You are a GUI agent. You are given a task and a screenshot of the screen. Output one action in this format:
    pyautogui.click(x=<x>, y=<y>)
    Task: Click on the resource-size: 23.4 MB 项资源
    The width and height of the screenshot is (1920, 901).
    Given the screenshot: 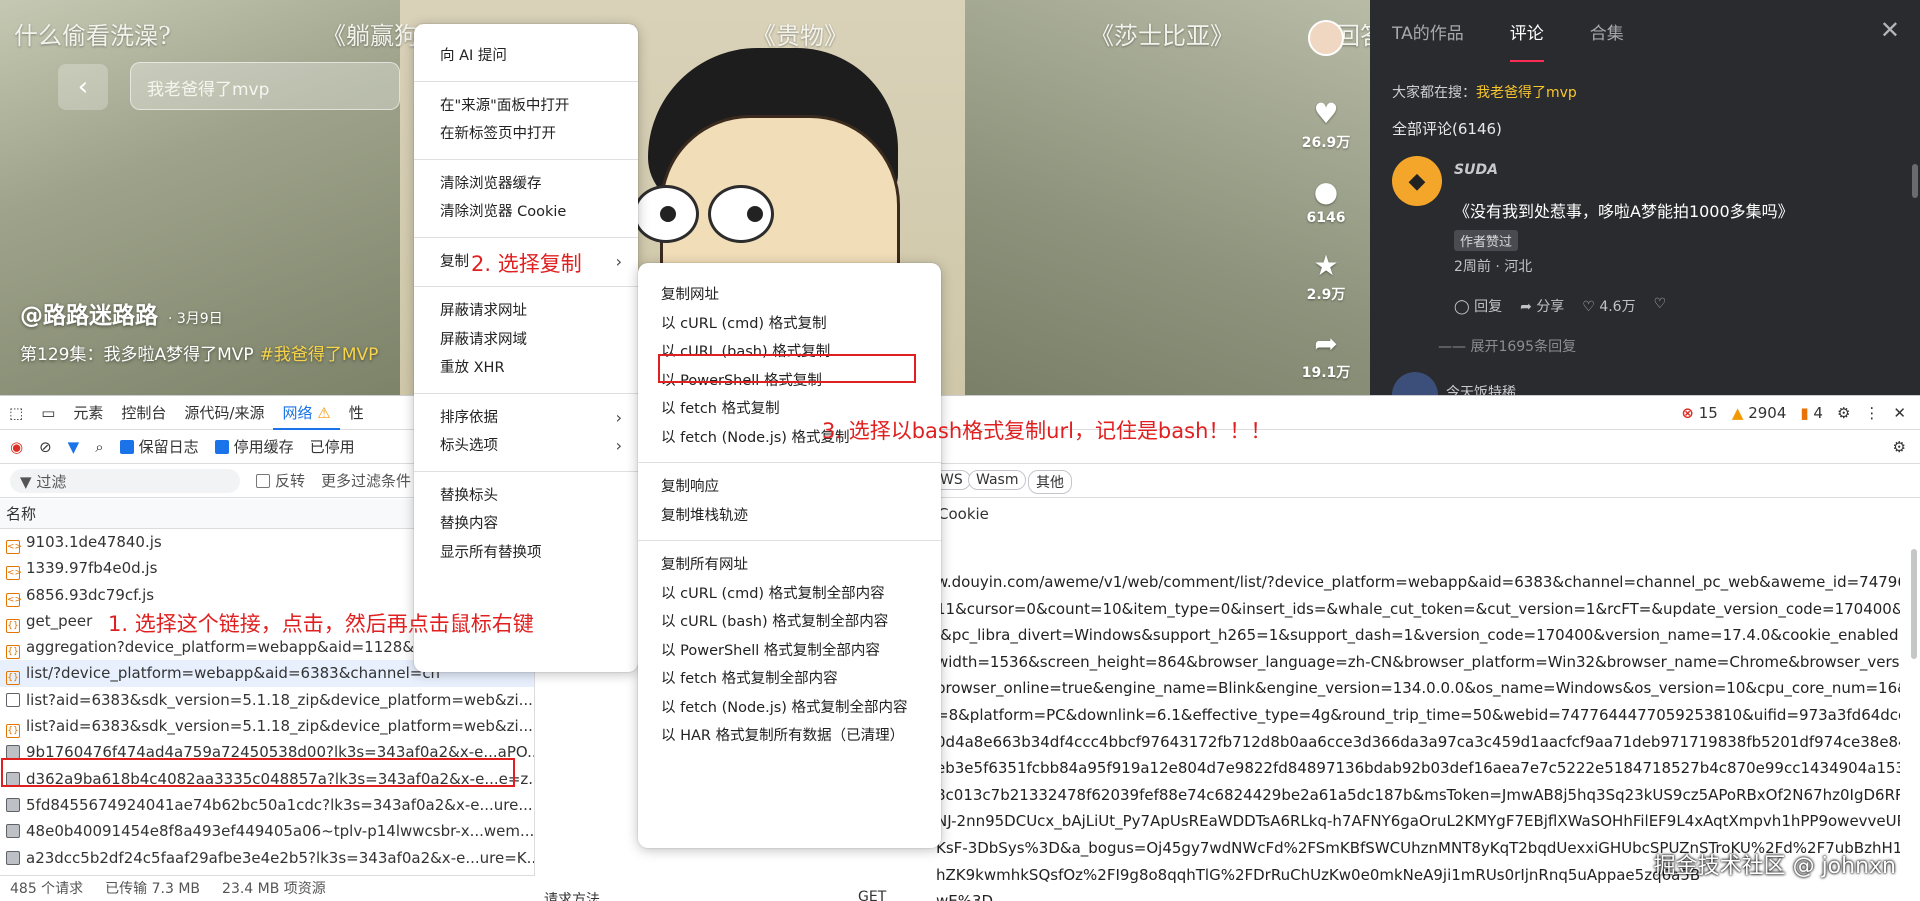 What is the action you would take?
    pyautogui.click(x=274, y=888)
    